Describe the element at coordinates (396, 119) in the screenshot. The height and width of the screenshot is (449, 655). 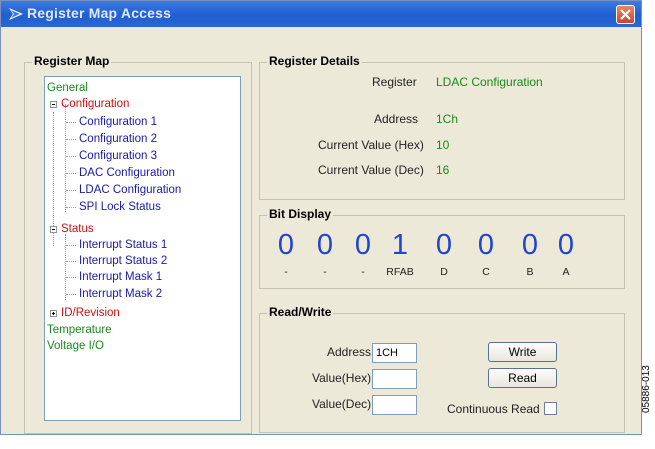
I see `address-label: Address` at that location.